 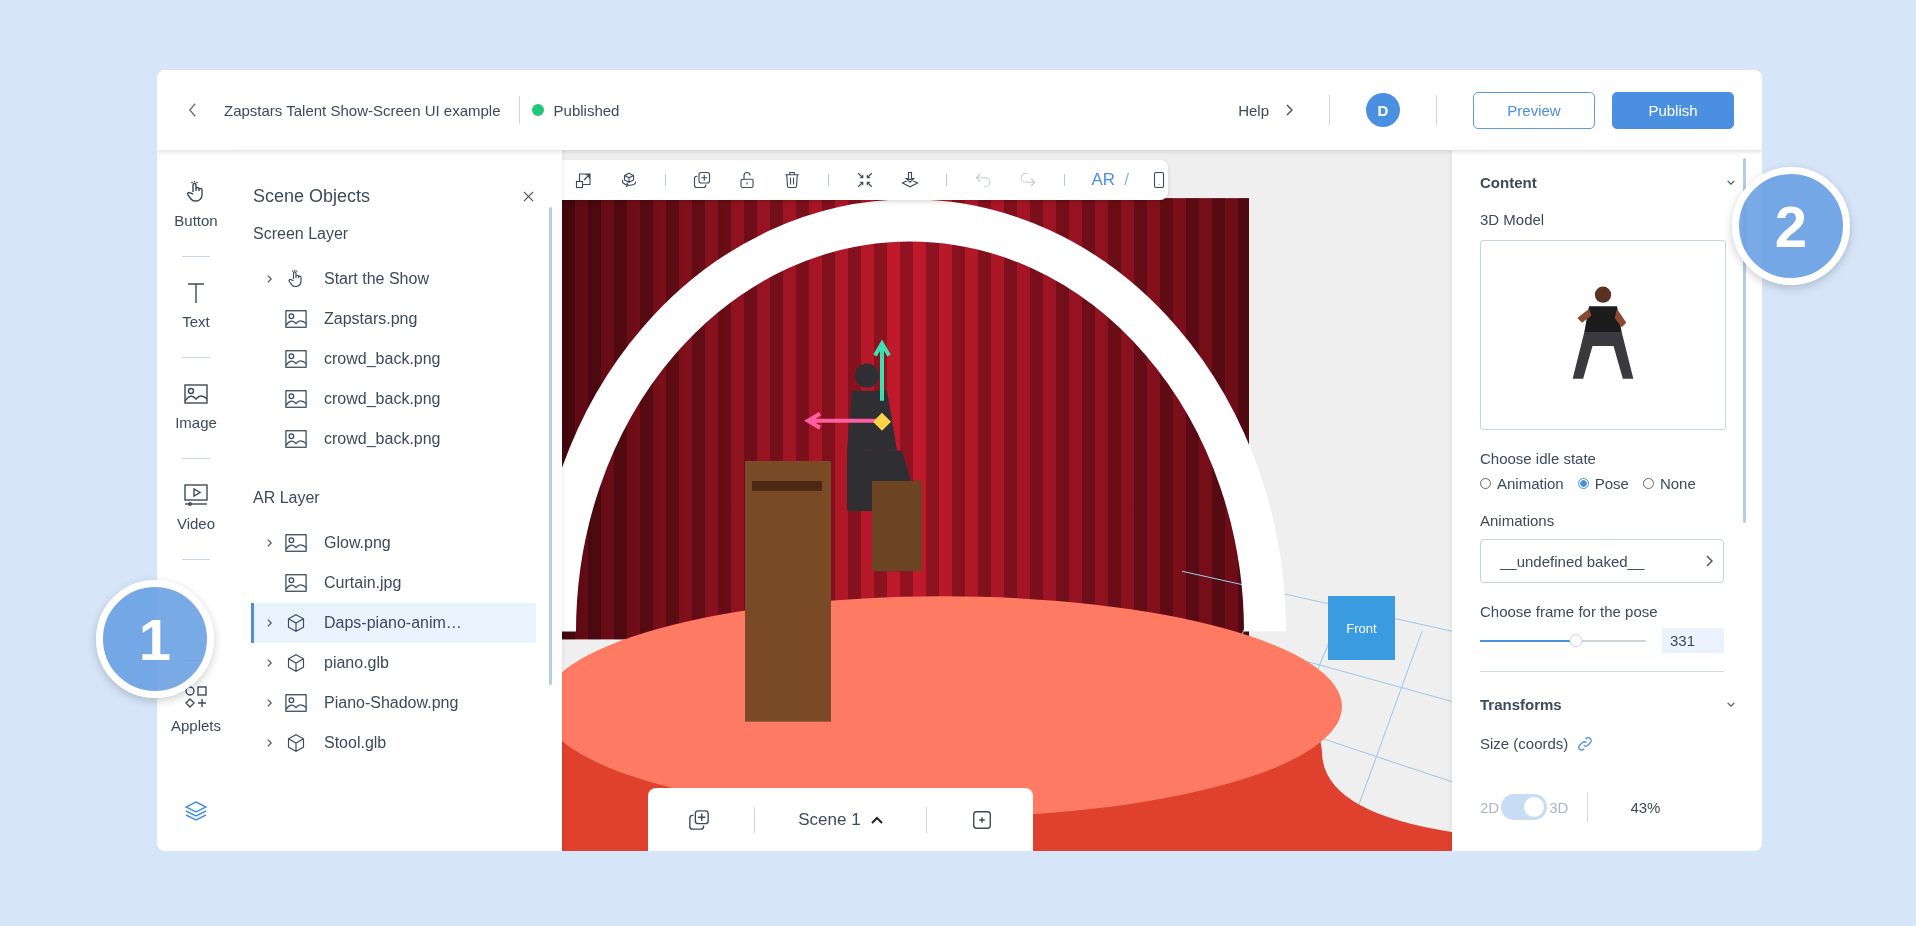 What do you see at coordinates (393, 319) in the screenshot?
I see `scene-object-item: Zapstars.png` at bounding box center [393, 319].